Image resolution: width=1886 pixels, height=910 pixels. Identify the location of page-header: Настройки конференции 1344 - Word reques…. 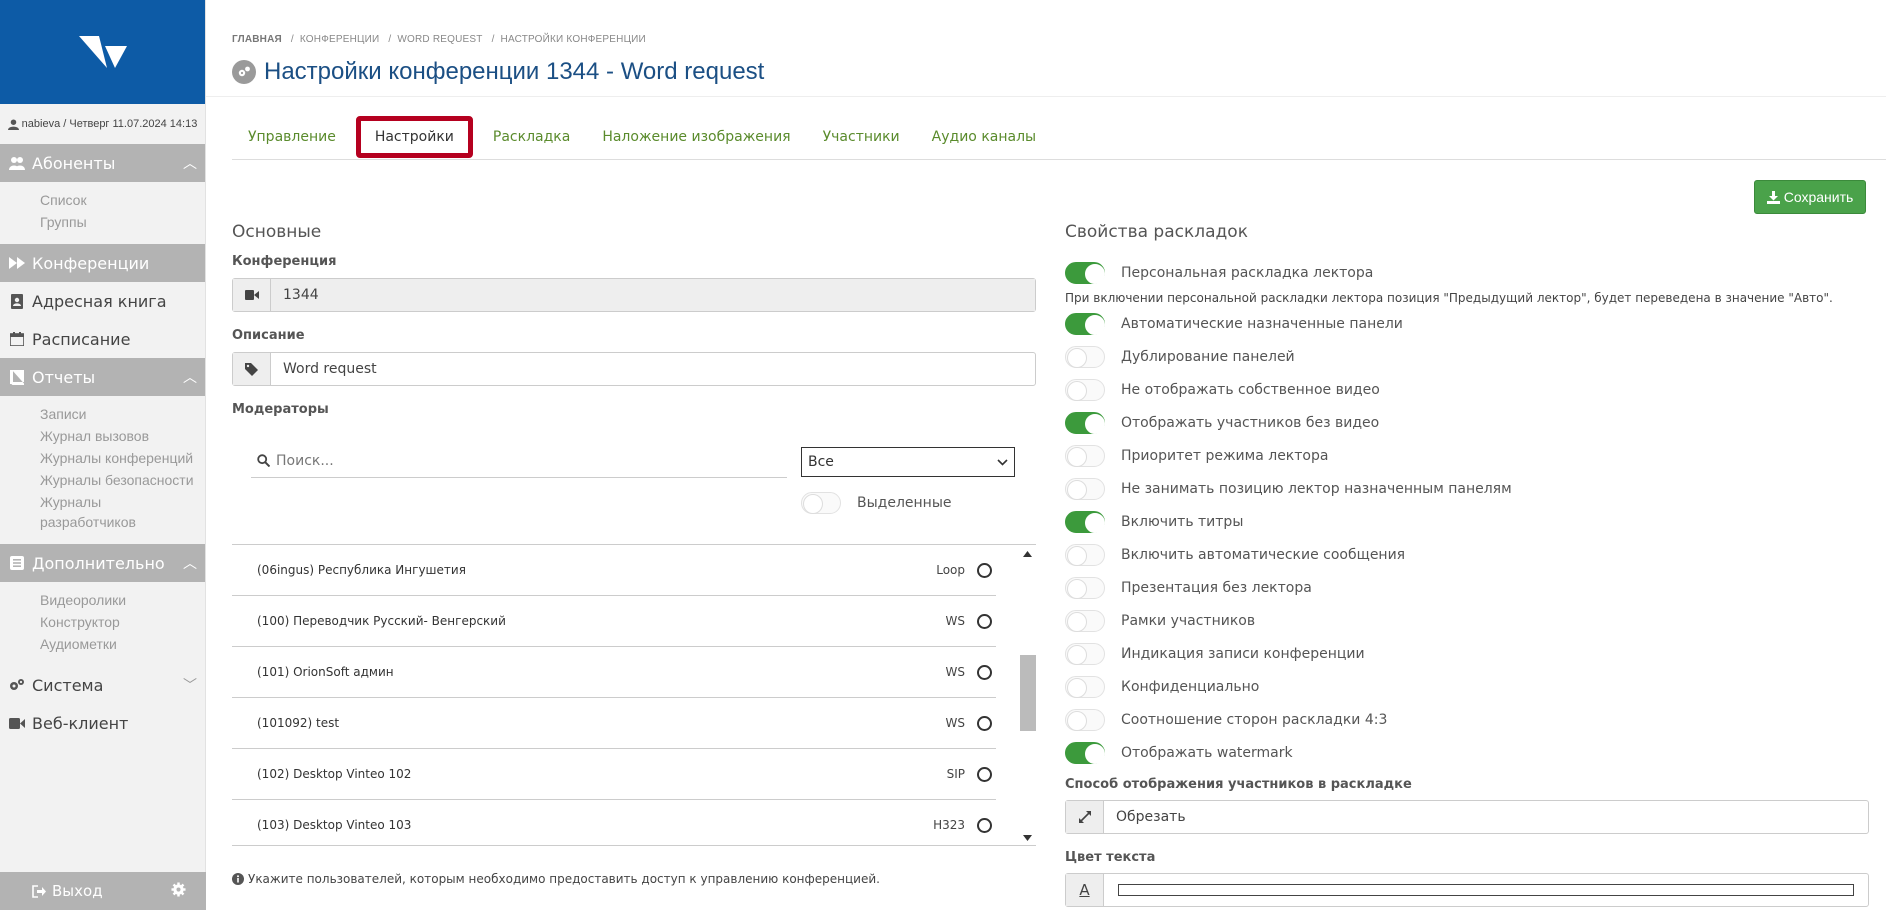
(498, 72).